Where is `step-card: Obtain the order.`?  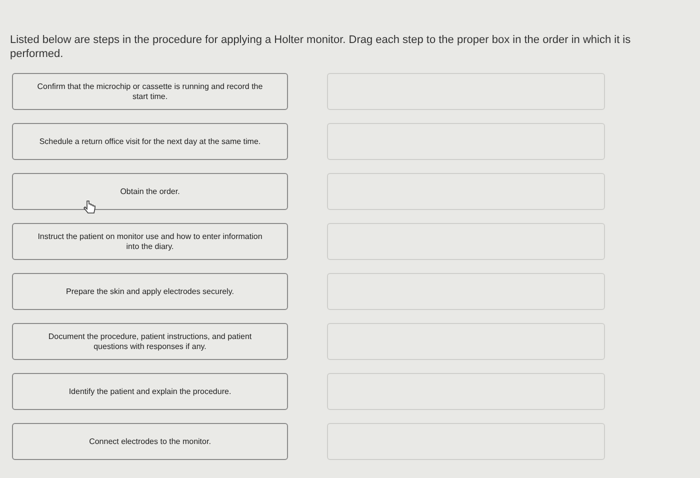
step-card: Obtain the order. is located at coordinates (150, 191).